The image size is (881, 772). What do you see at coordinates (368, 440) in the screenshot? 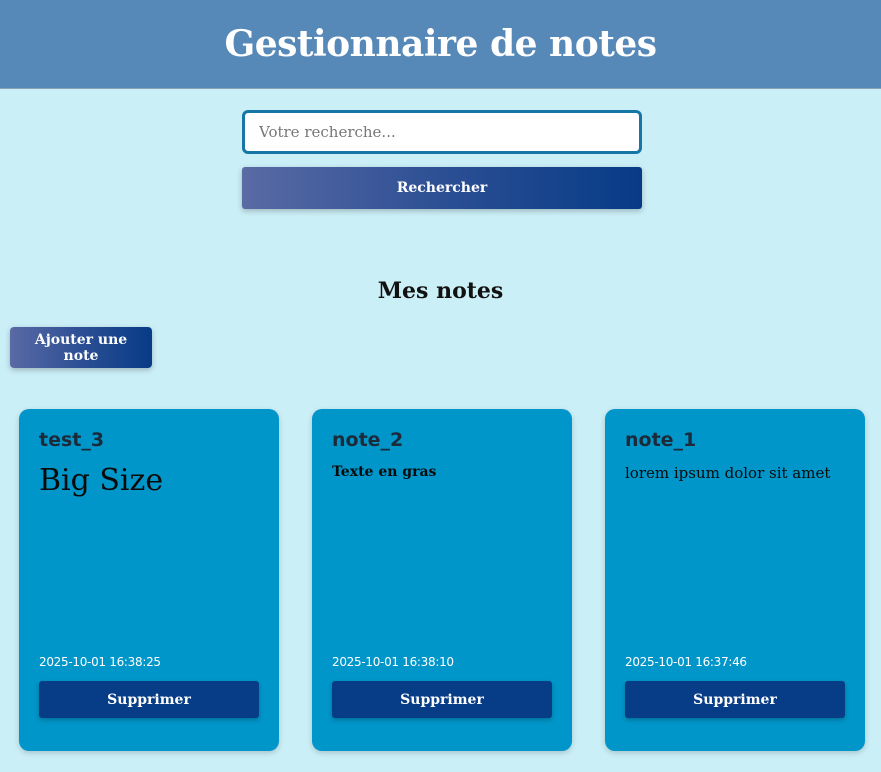
I see `note-title: note_2` at bounding box center [368, 440].